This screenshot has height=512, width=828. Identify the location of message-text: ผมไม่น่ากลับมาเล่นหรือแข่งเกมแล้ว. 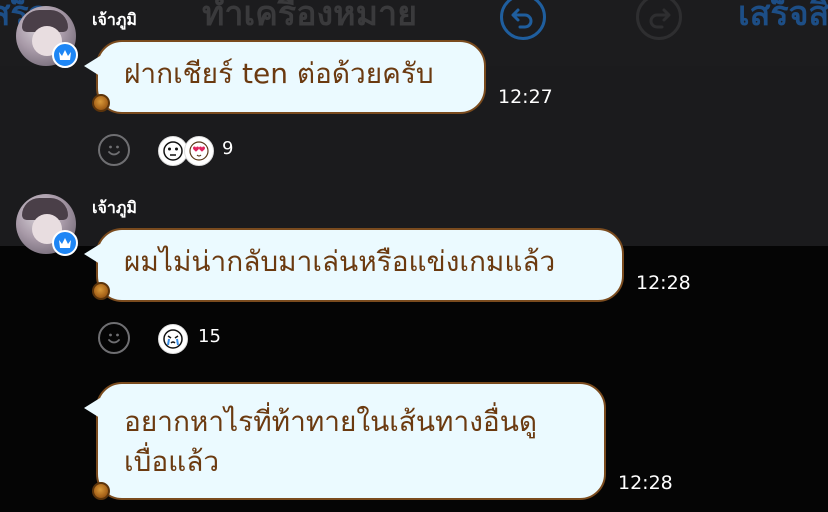
(340, 261).